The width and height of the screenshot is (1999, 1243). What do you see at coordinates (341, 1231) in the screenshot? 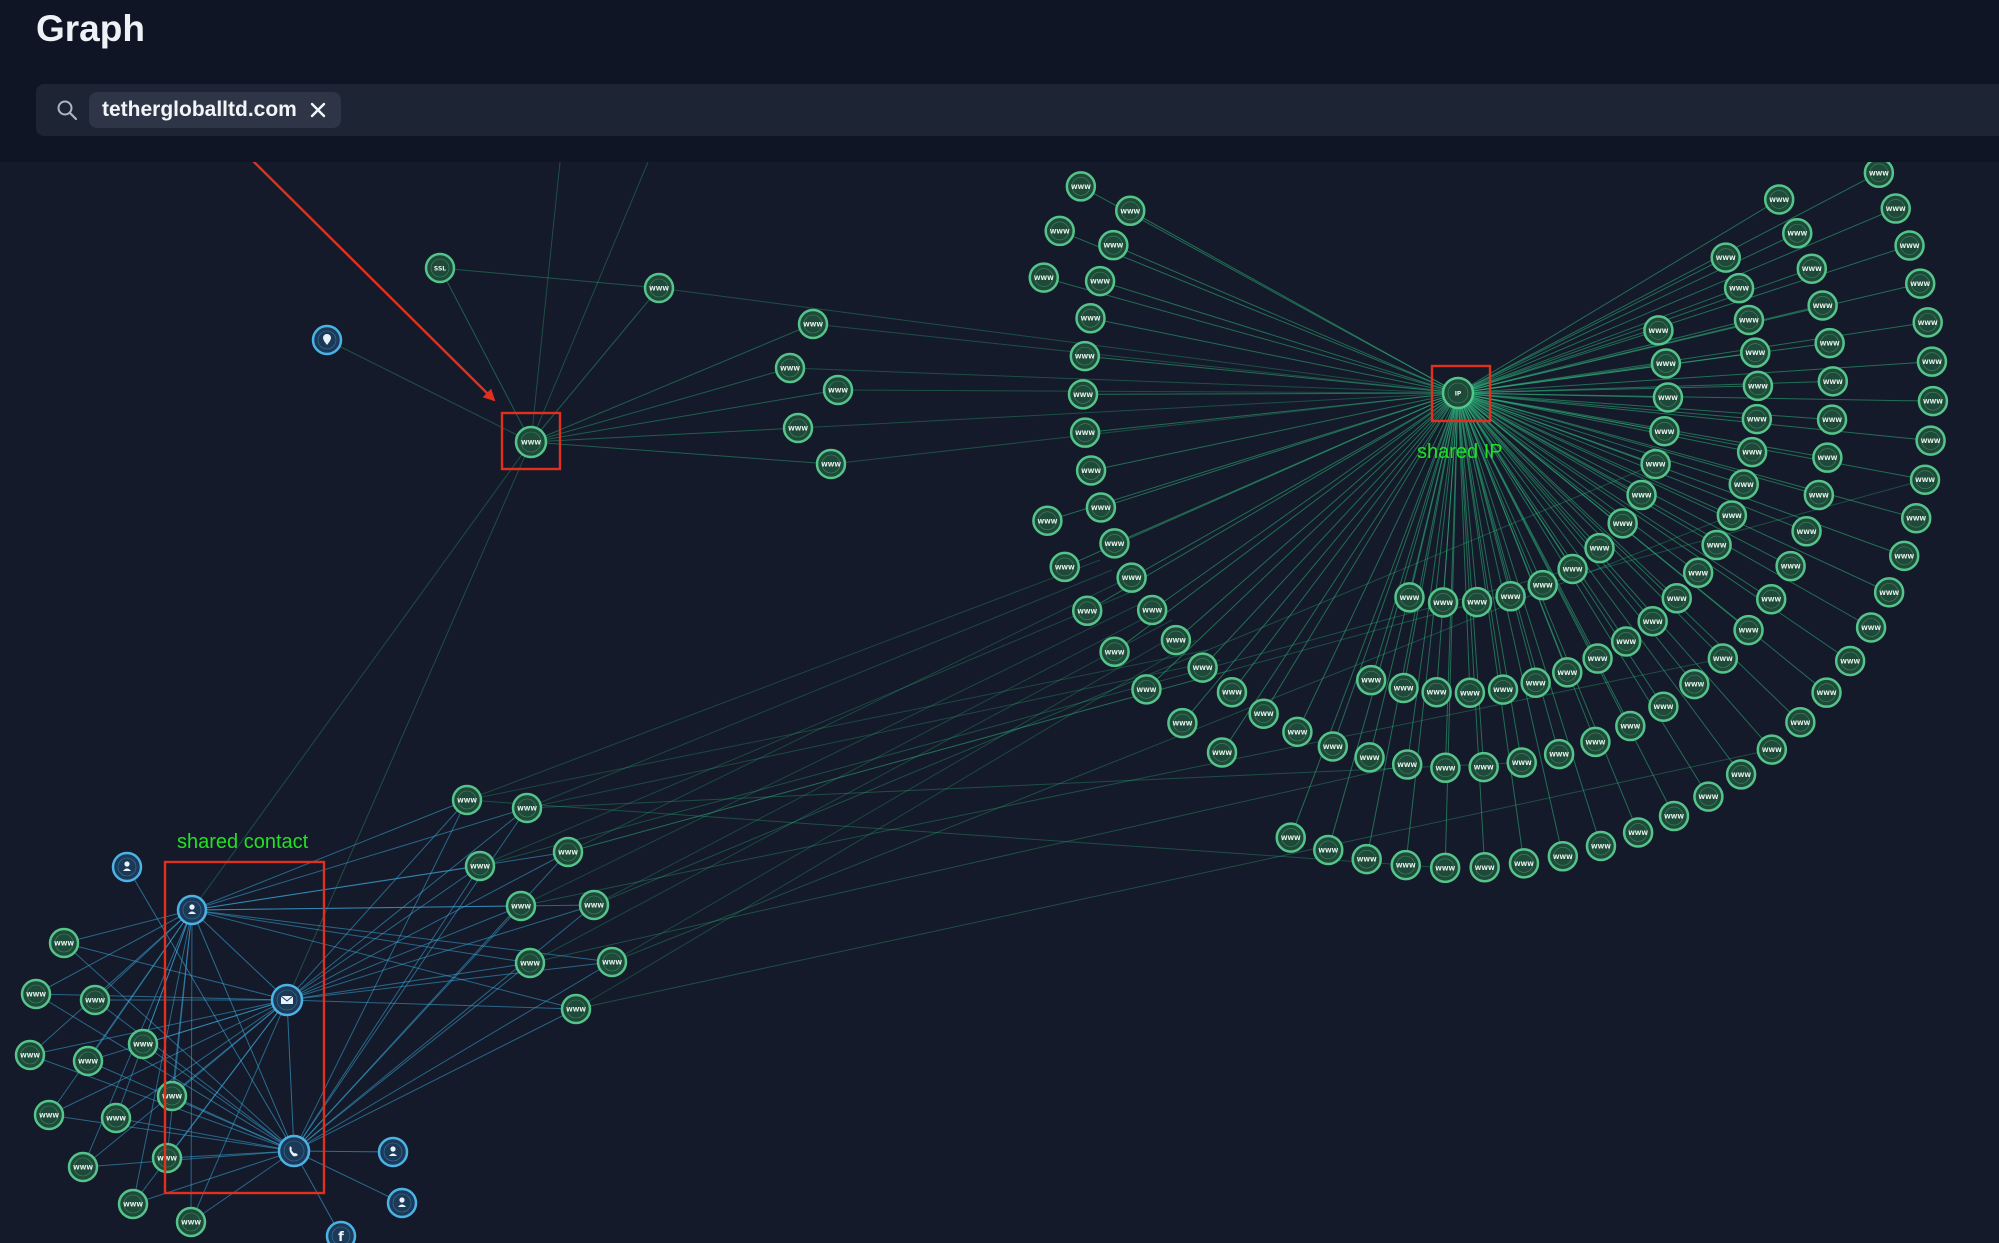
I see `facebook-node: f` at bounding box center [341, 1231].